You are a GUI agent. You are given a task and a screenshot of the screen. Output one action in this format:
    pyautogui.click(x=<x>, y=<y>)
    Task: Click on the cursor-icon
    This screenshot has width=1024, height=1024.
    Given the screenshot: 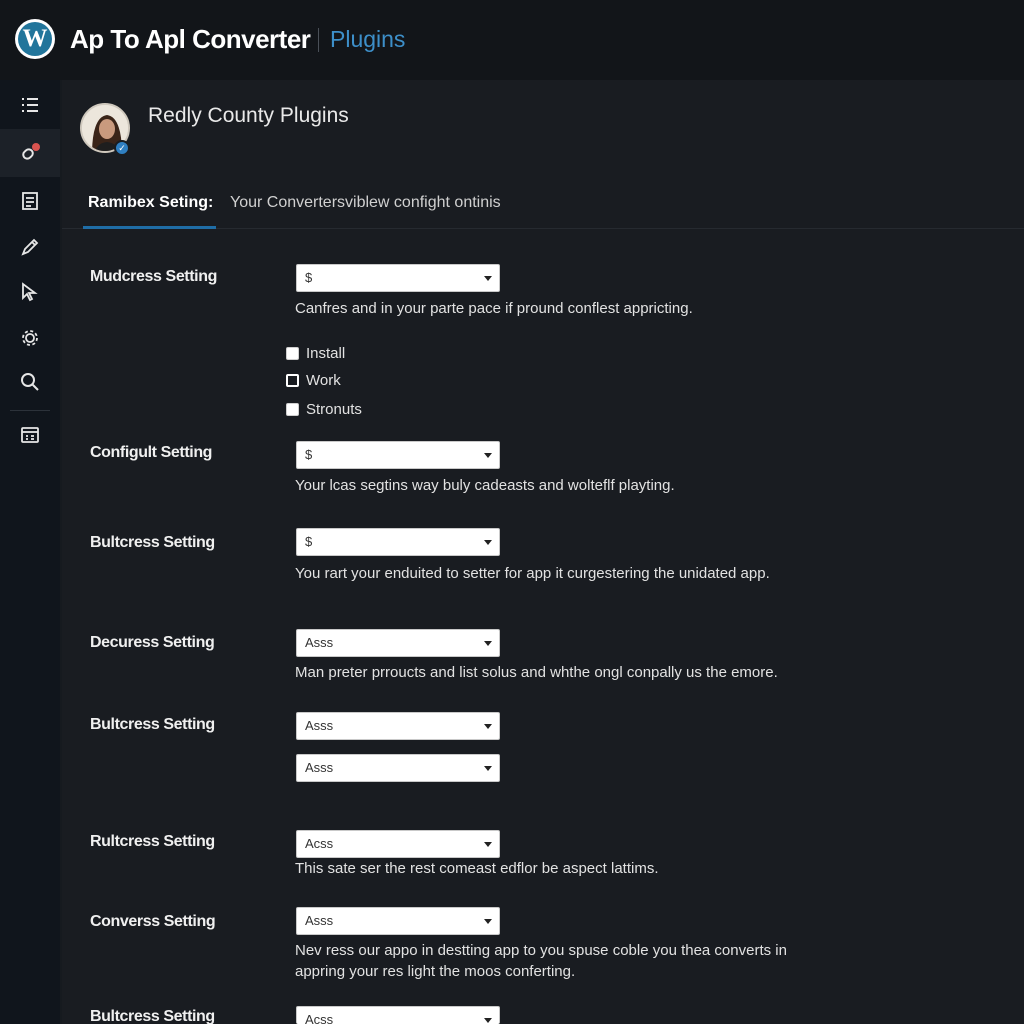 What is the action you would take?
    pyautogui.click(x=30, y=292)
    